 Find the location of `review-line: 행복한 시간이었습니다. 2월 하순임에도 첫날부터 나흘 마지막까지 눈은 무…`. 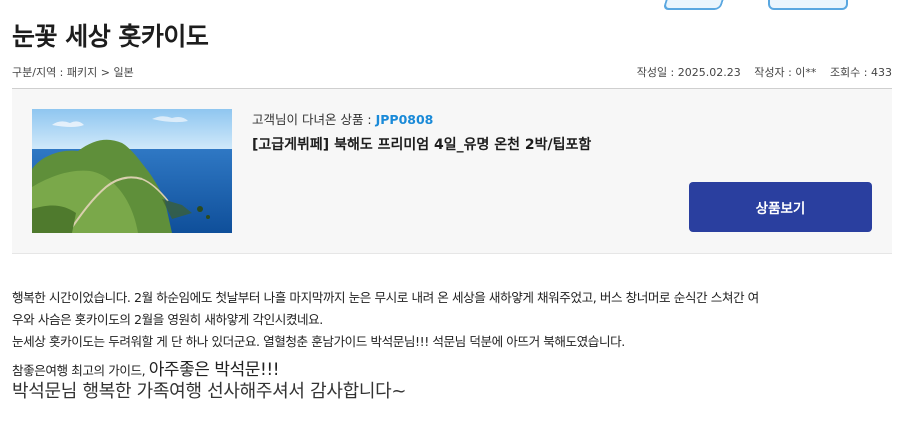

review-line: 행복한 시간이었습니다. 2월 하순임에도 첫날부터 나흘 마지막까지 눈은 무… is located at coordinates (385, 297).